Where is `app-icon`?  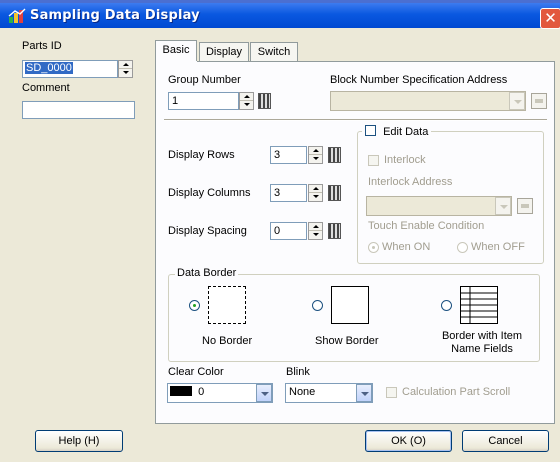 app-icon is located at coordinates (17, 15).